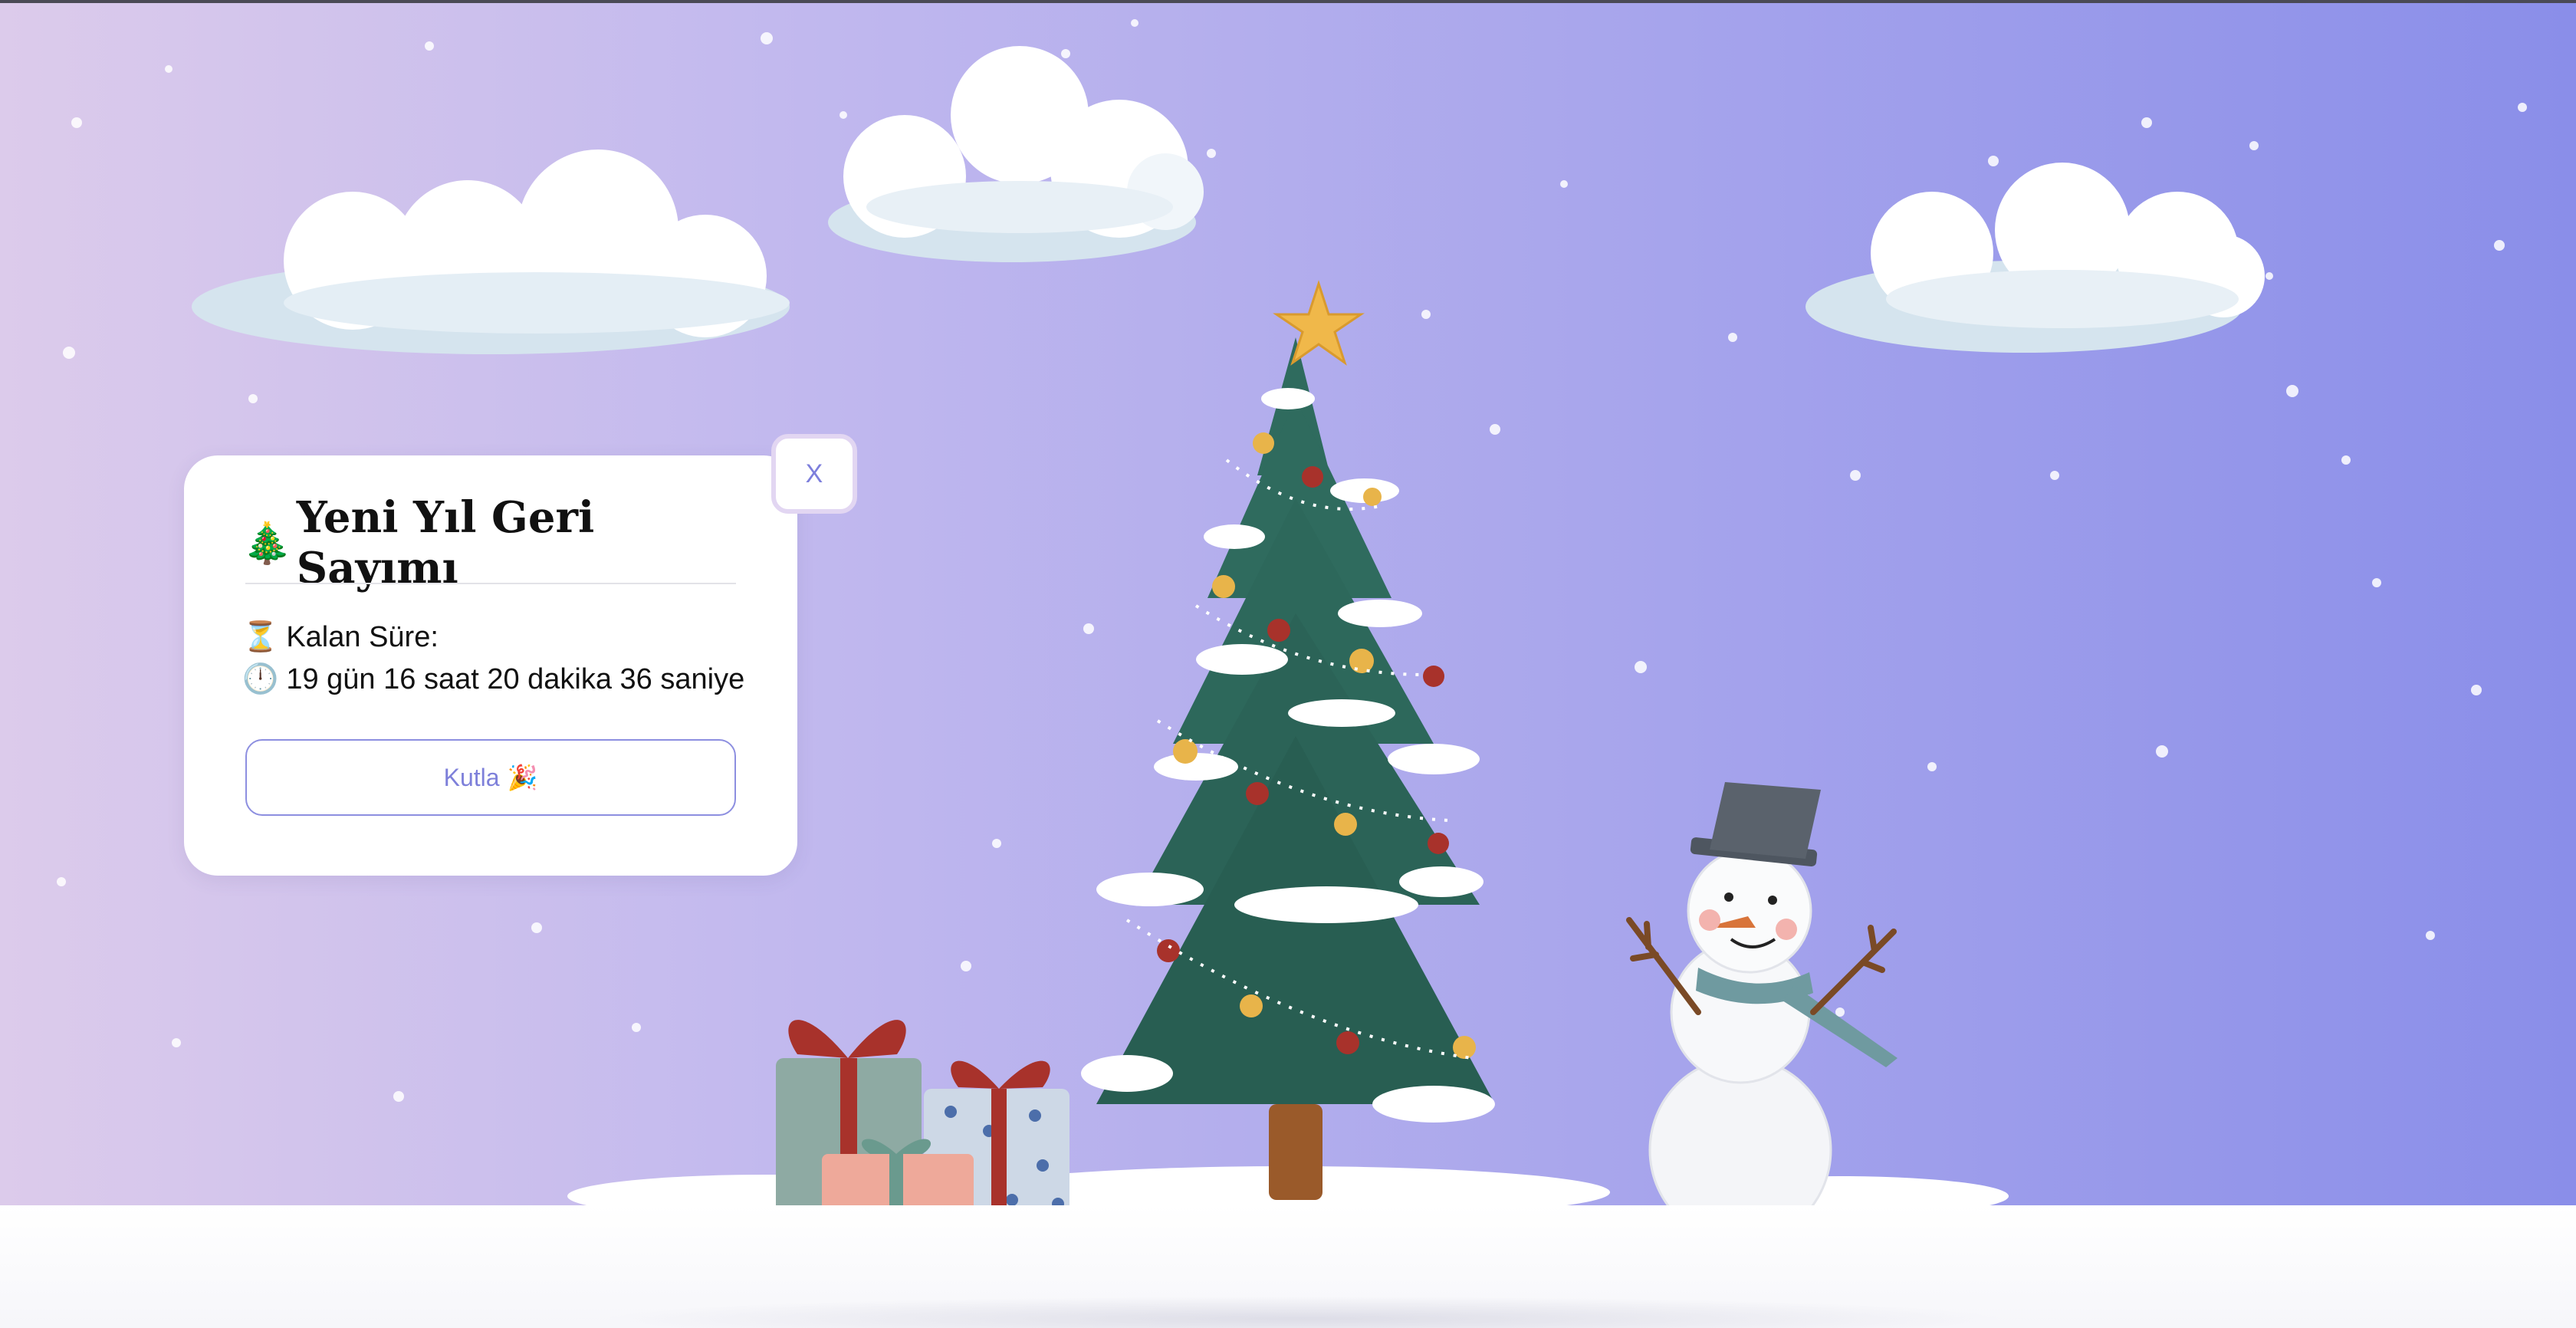  What do you see at coordinates (267, 543) in the screenshot?
I see `christmas-tree-icon: 🎄` at bounding box center [267, 543].